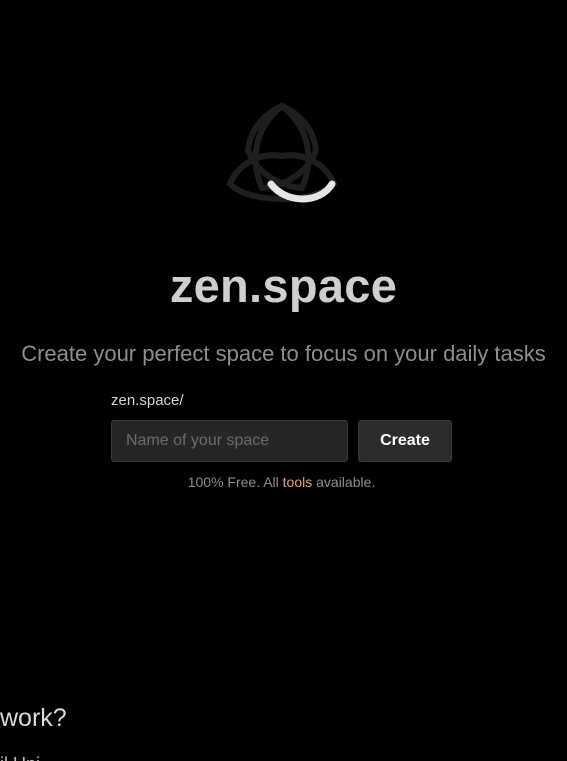 The width and height of the screenshot is (567, 761). What do you see at coordinates (147, 400) in the screenshot?
I see `url-prefix-label: zen.space/` at bounding box center [147, 400].